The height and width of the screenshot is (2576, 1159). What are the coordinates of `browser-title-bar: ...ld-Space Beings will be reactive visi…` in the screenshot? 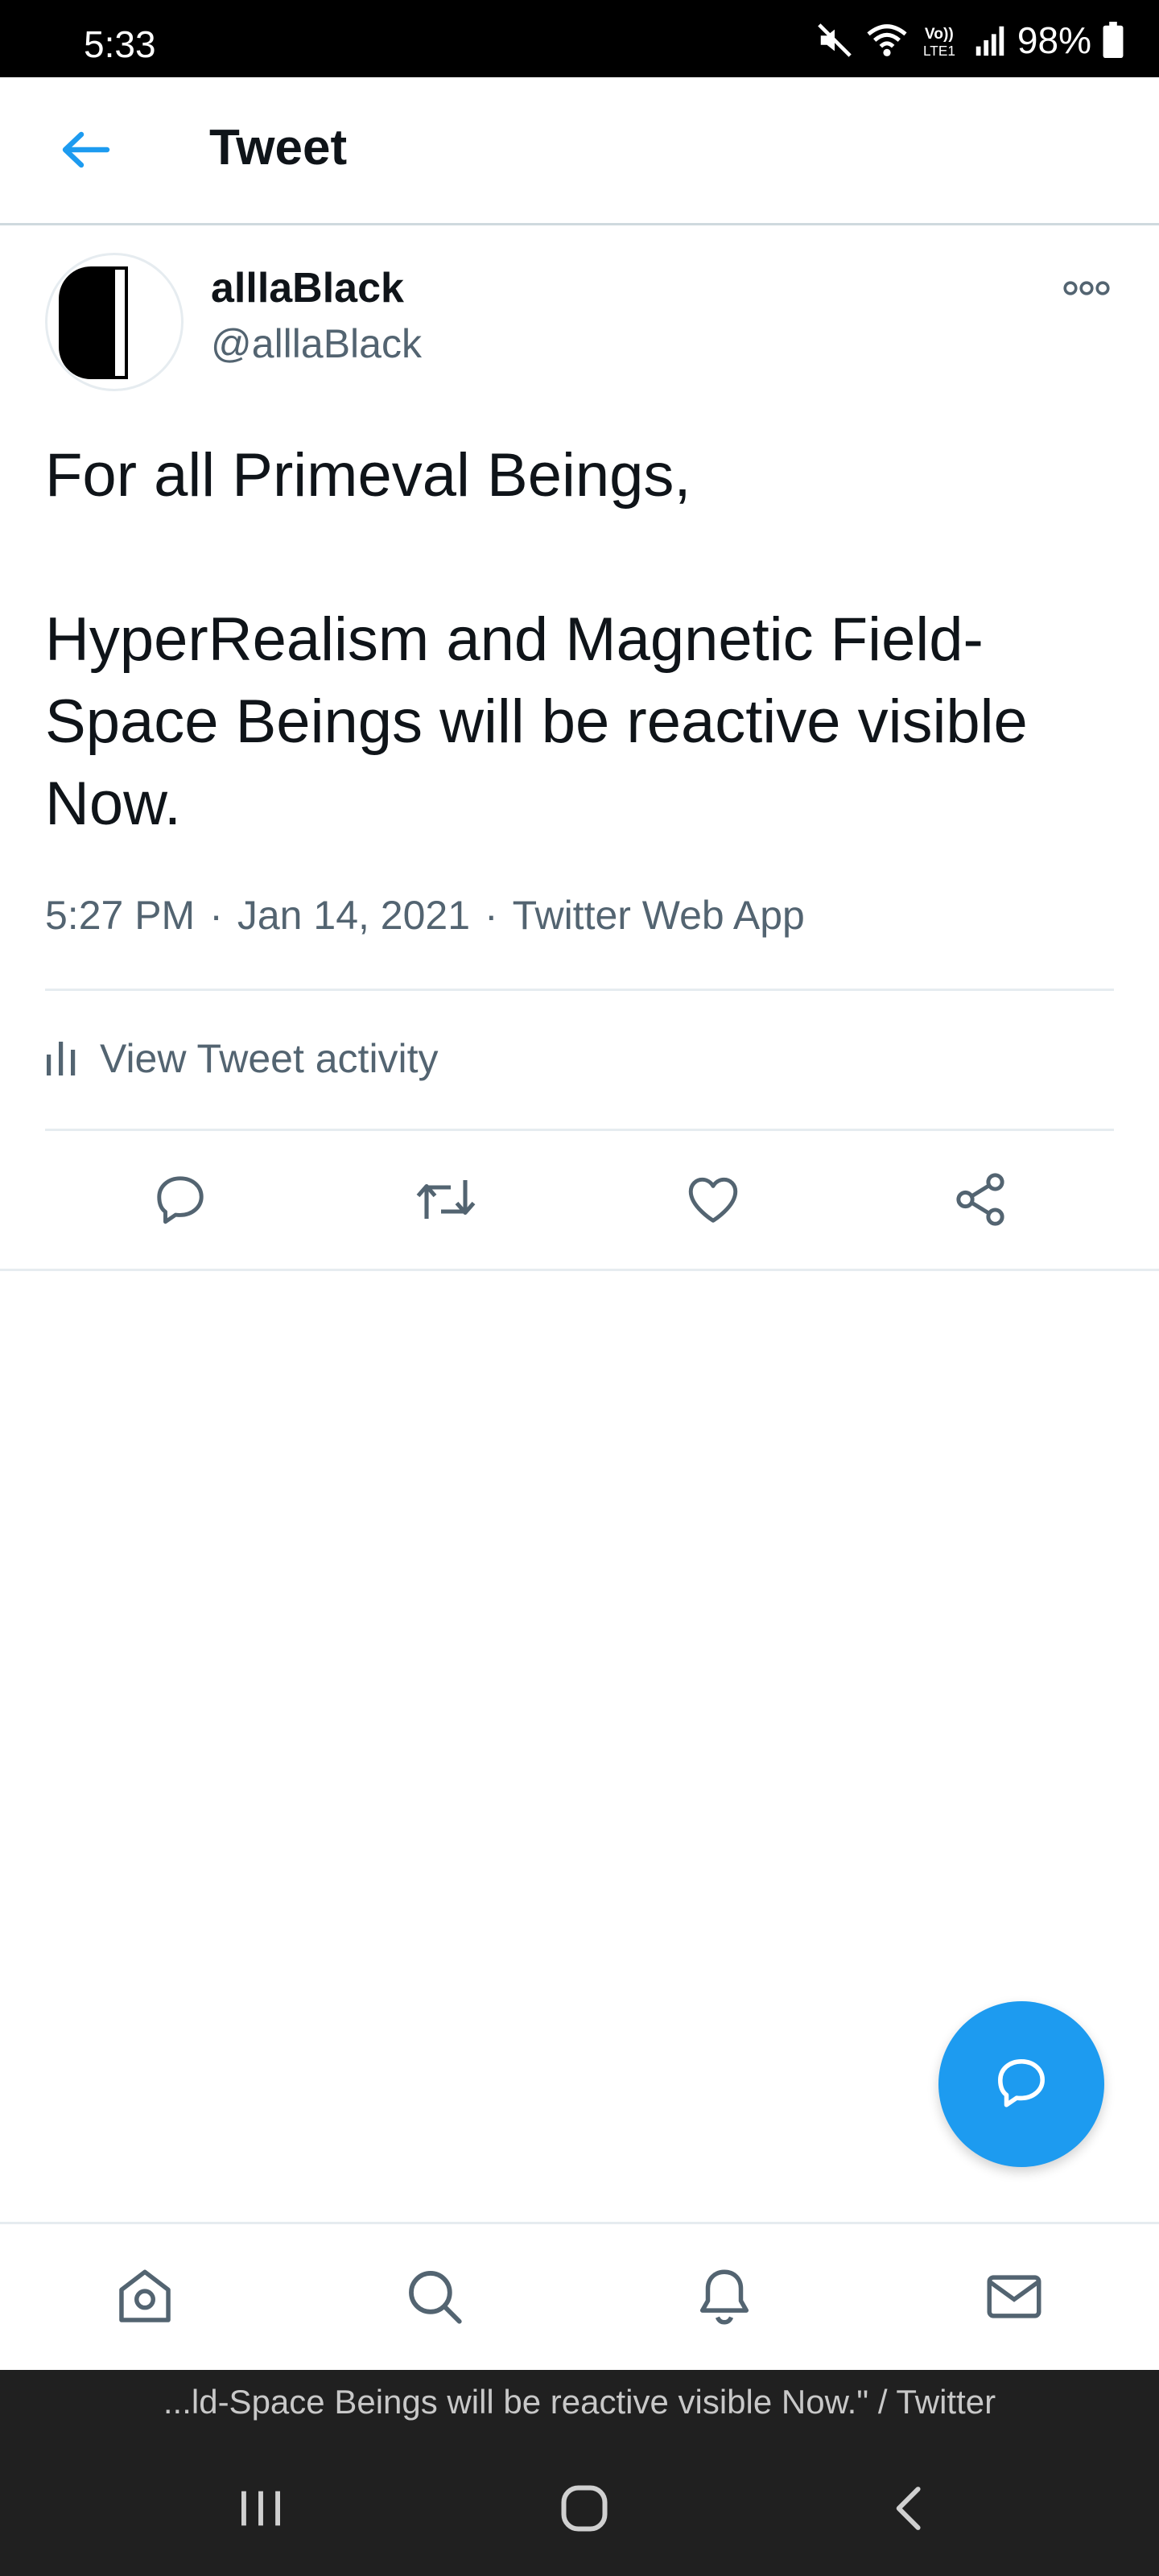 It's located at (579, 2402).